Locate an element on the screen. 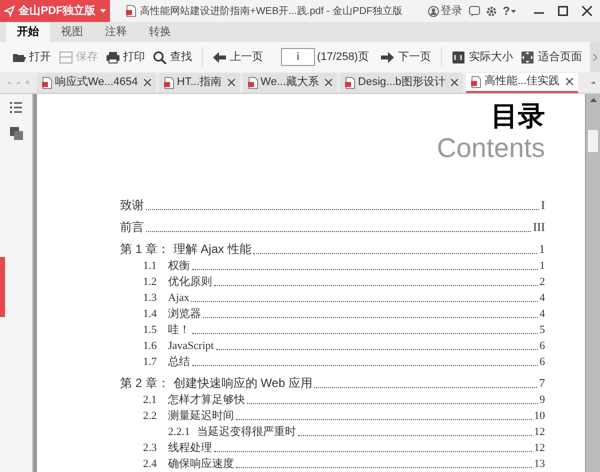  toc-number: 1.1 is located at coordinates (150, 266).